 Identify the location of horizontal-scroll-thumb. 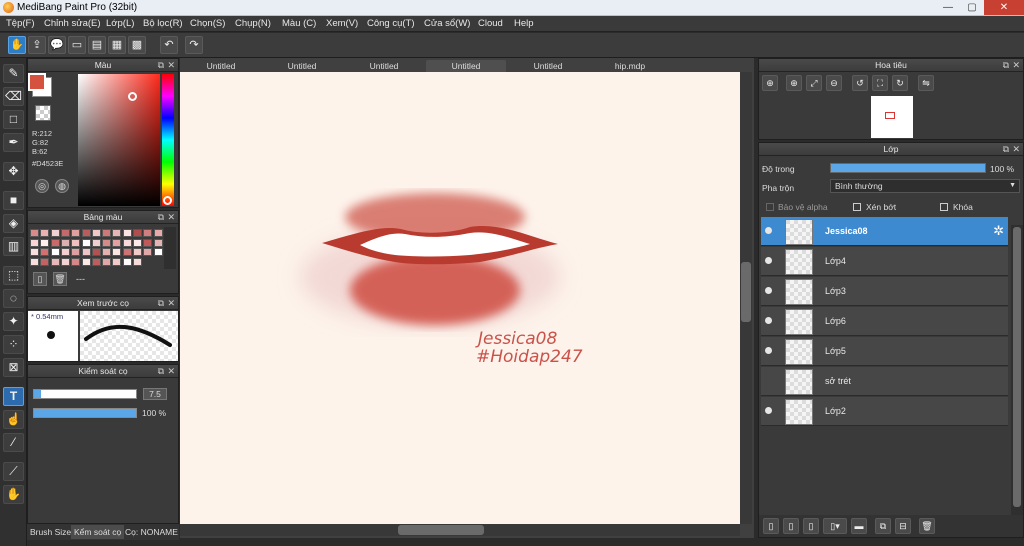
(441, 530).